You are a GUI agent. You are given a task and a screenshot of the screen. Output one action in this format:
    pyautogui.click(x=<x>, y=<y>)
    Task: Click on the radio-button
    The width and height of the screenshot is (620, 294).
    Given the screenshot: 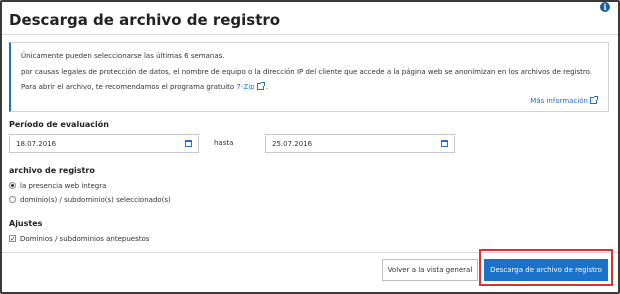 What is the action you would take?
    pyautogui.click(x=12, y=199)
    